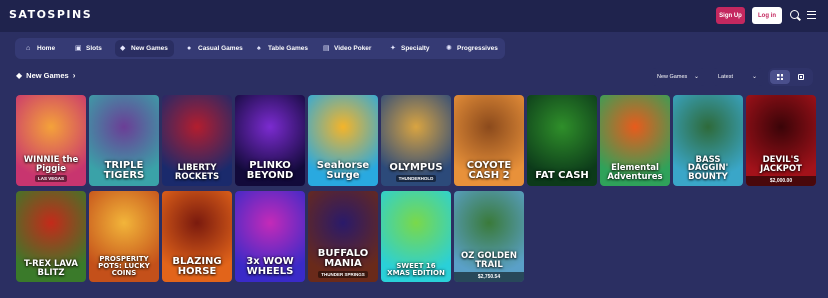 Image resolution: width=828 pixels, height=298 pixels. I want to click on home-icon: ⌂, so click(28, 48).